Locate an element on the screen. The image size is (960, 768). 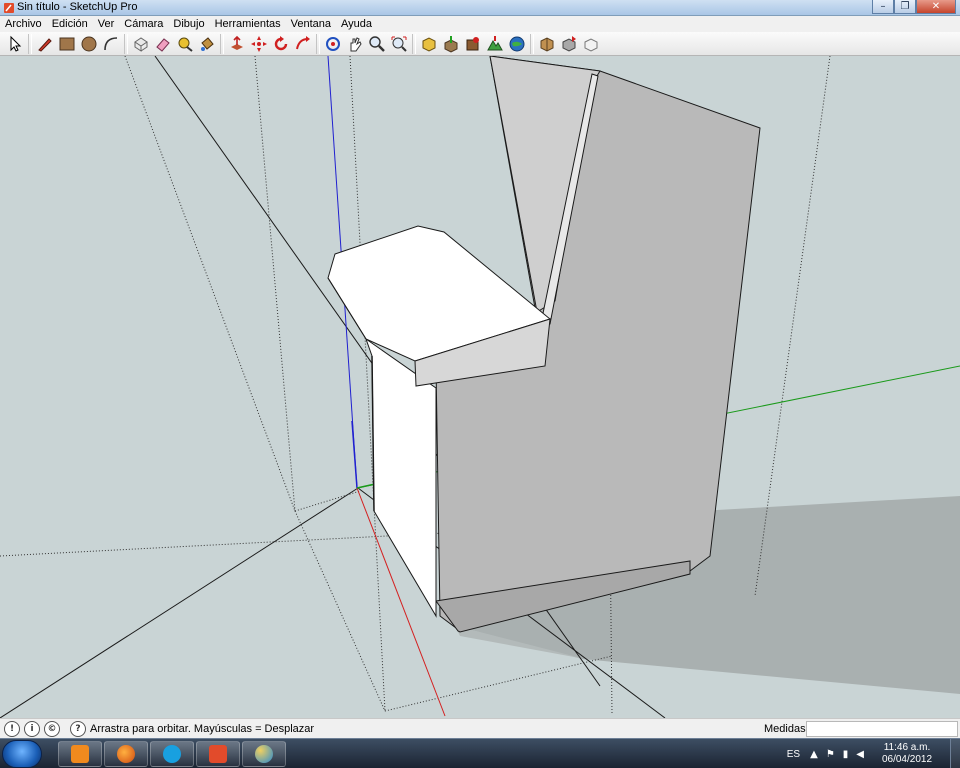
move-icon is located at coordinates (259, 44).